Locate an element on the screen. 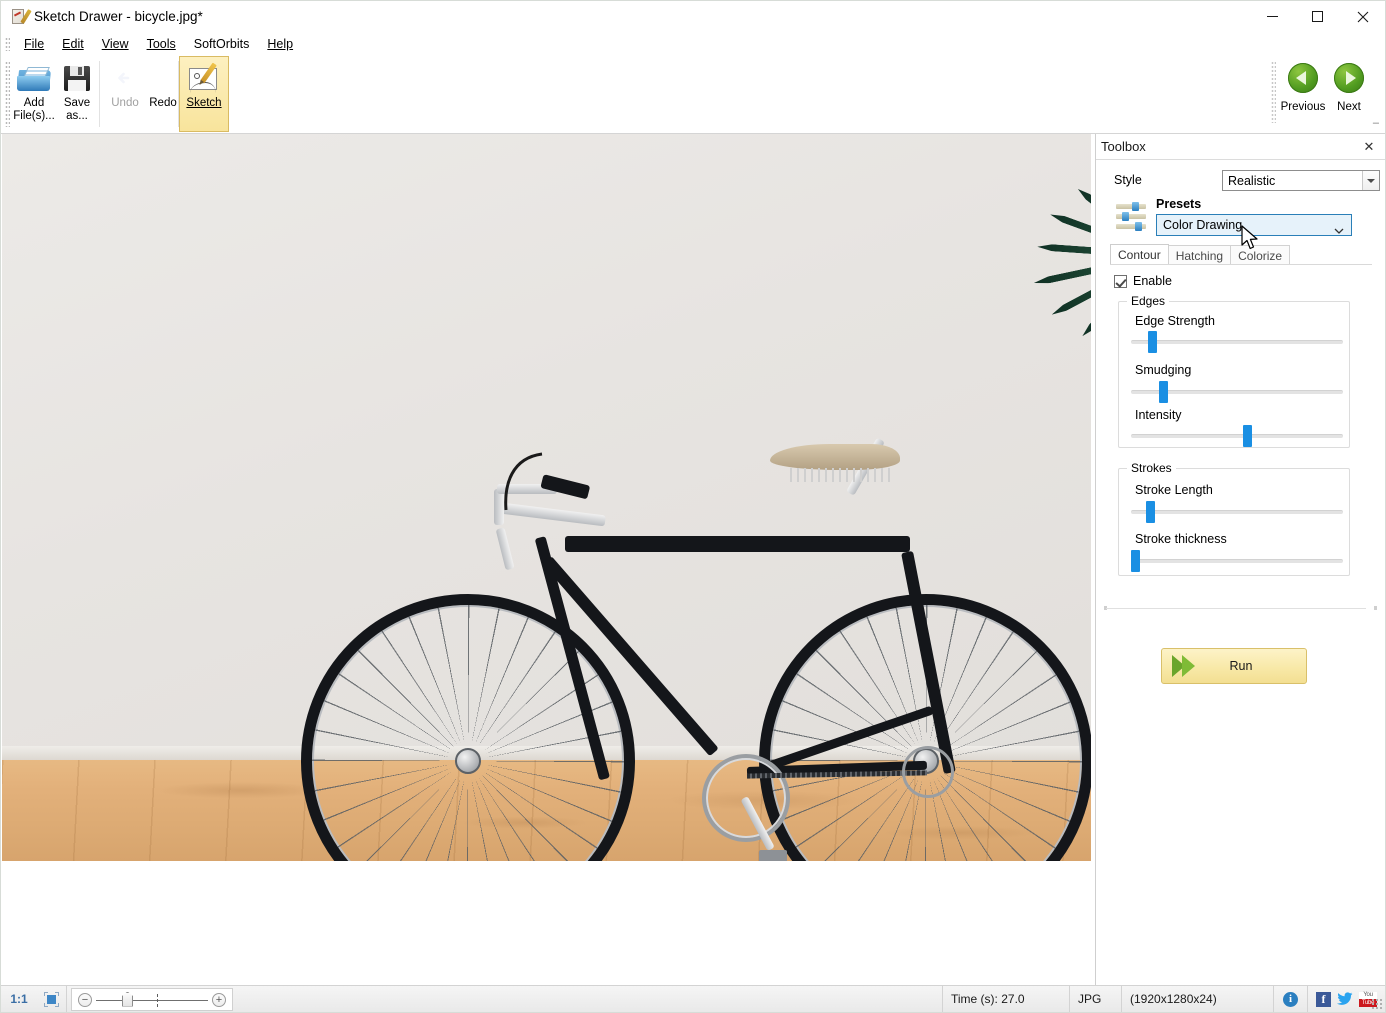 The width and height of the screenshot is (1386, 1013). toolbox-close-icon: ✕ is located at coordinates (1369, 147).